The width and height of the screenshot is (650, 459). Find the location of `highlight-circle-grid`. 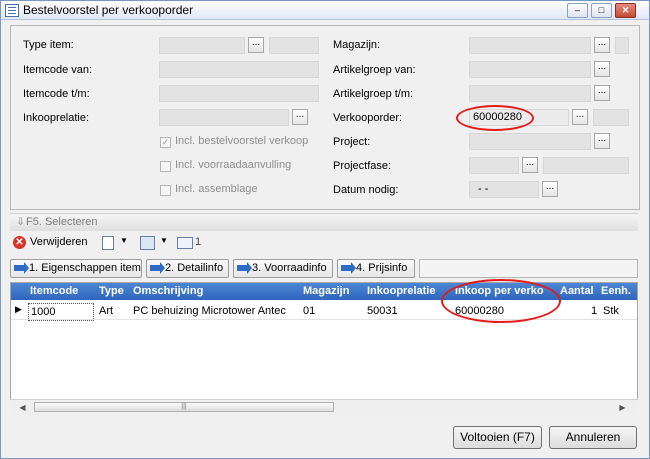

highlight-circle-grid is located at coordinates (501, 301).